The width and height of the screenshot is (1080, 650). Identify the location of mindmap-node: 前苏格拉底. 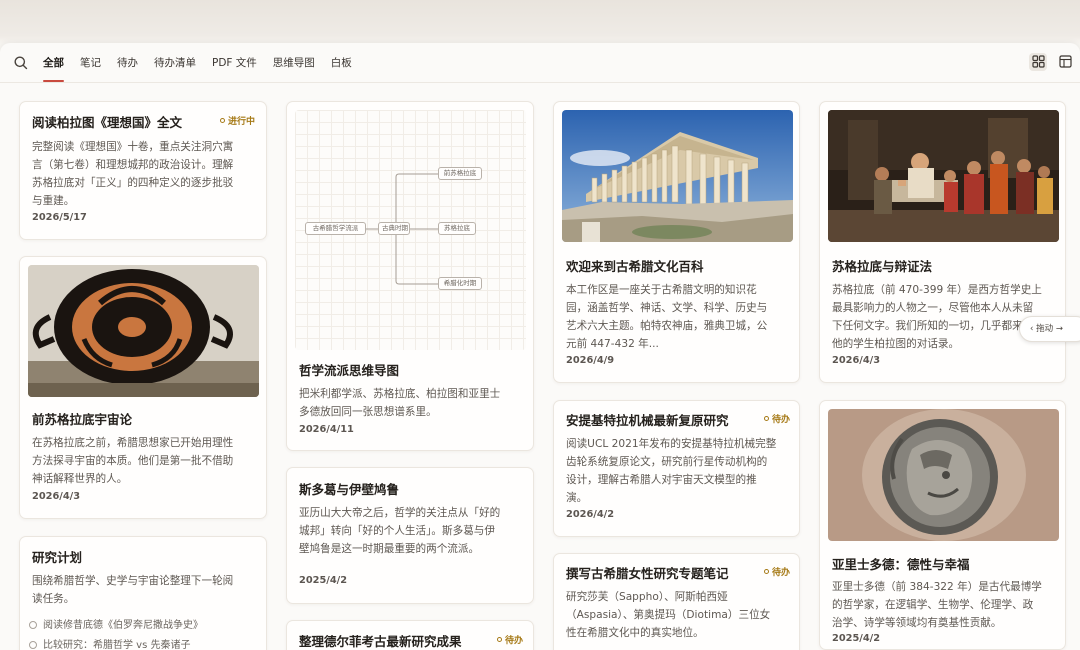
(460, 173).